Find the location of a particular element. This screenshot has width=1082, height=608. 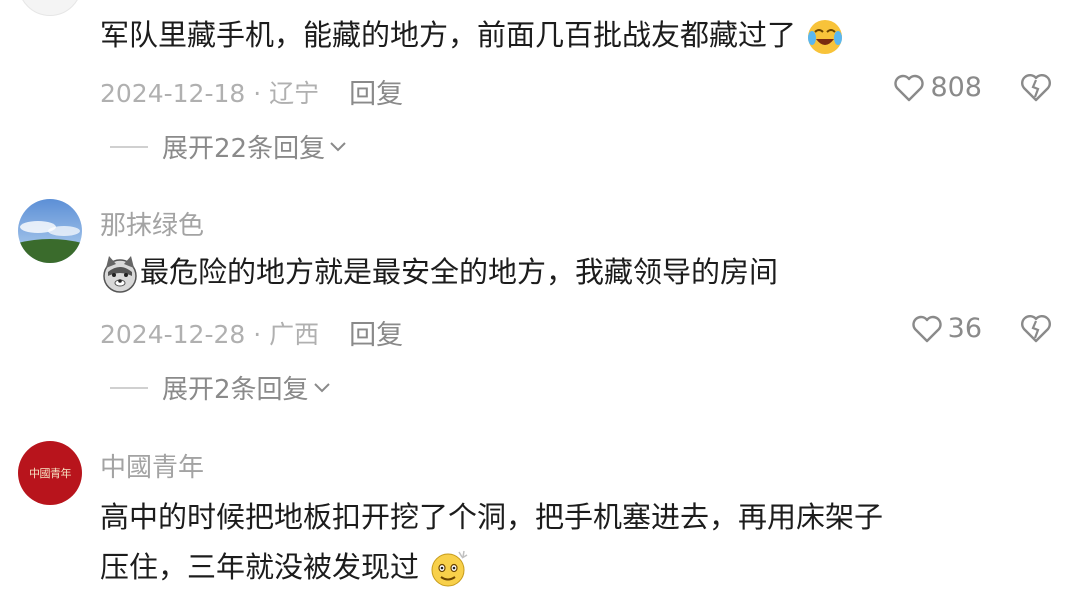

comment-text-line-2: 压住，三年就没被发现过 is located at coordinates (575, 567).